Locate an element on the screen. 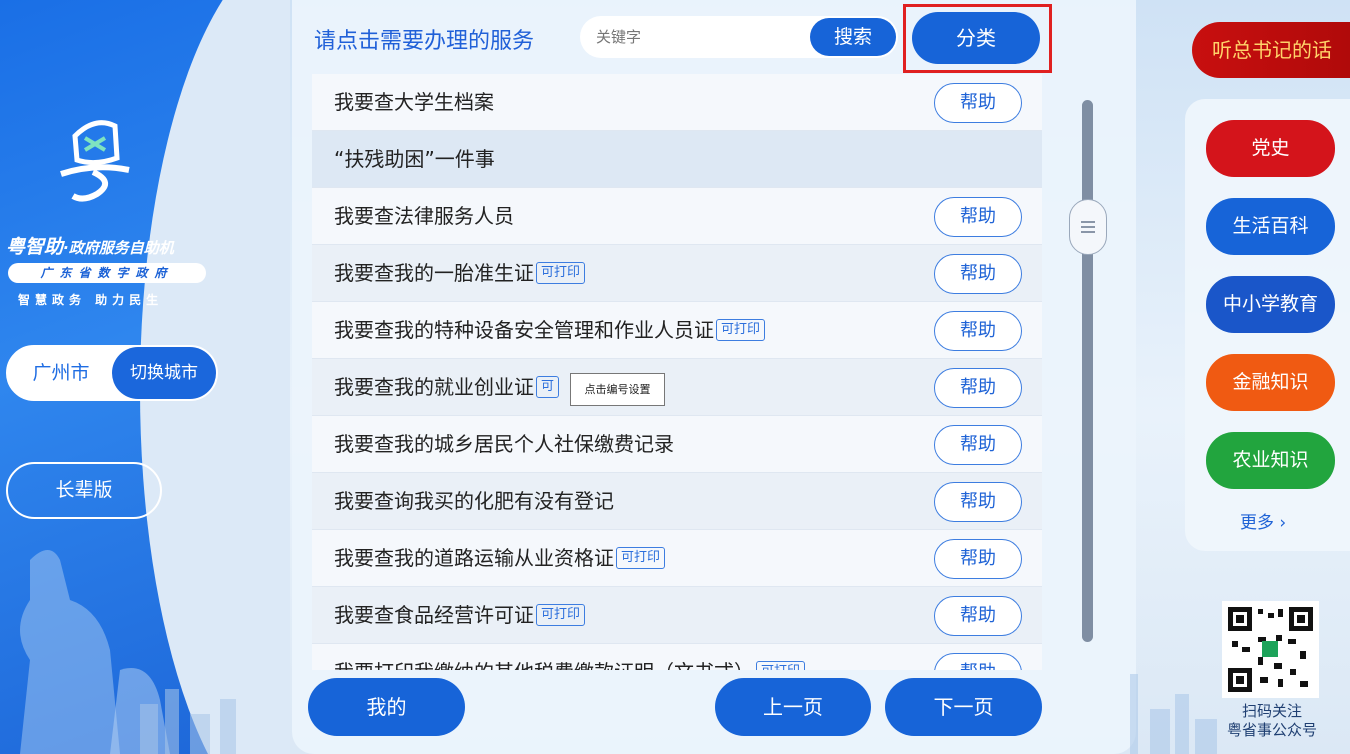  service-row: “扶残助困”一件事 is located at coordinates (677, 159).